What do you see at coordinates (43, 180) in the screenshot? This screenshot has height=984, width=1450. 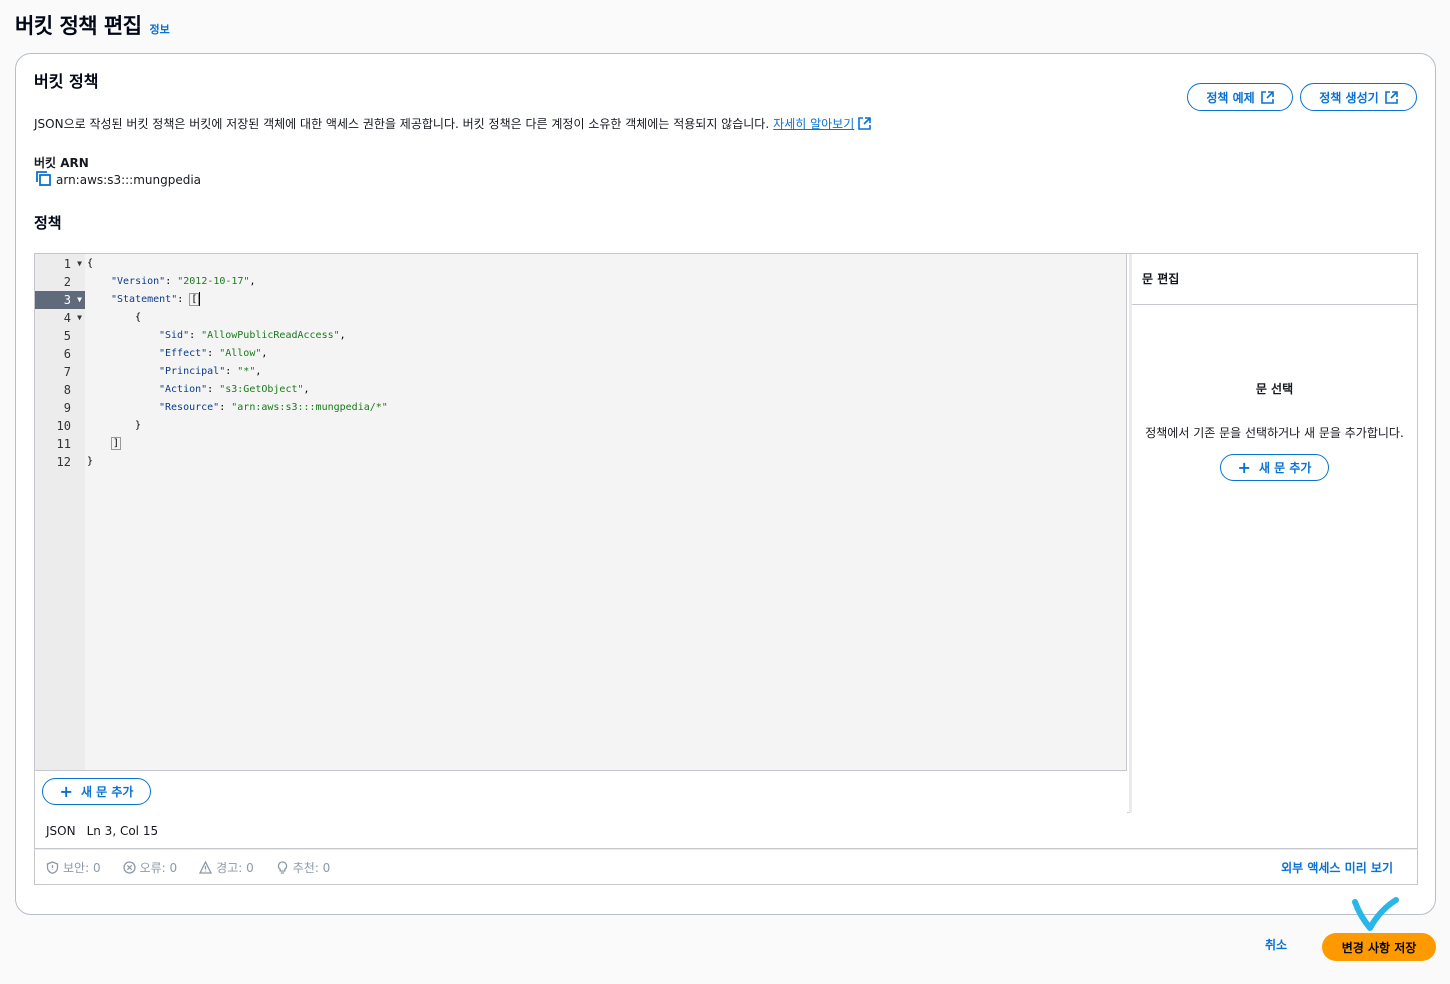 I see `copy-icon` at bounding box center [43, 180].